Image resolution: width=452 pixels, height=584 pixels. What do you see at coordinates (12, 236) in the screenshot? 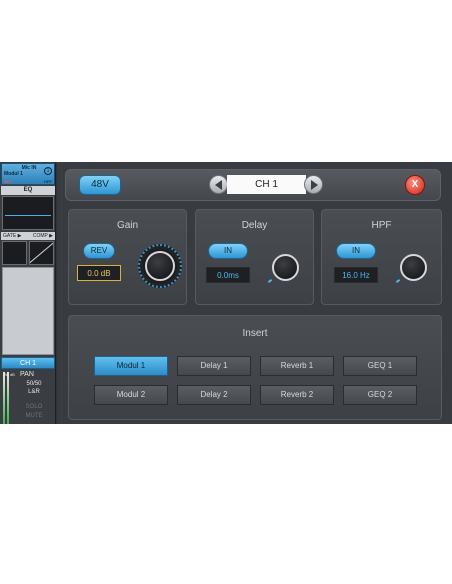
I see `gate-label: GATE ▶` at bounding box center [12, 236].